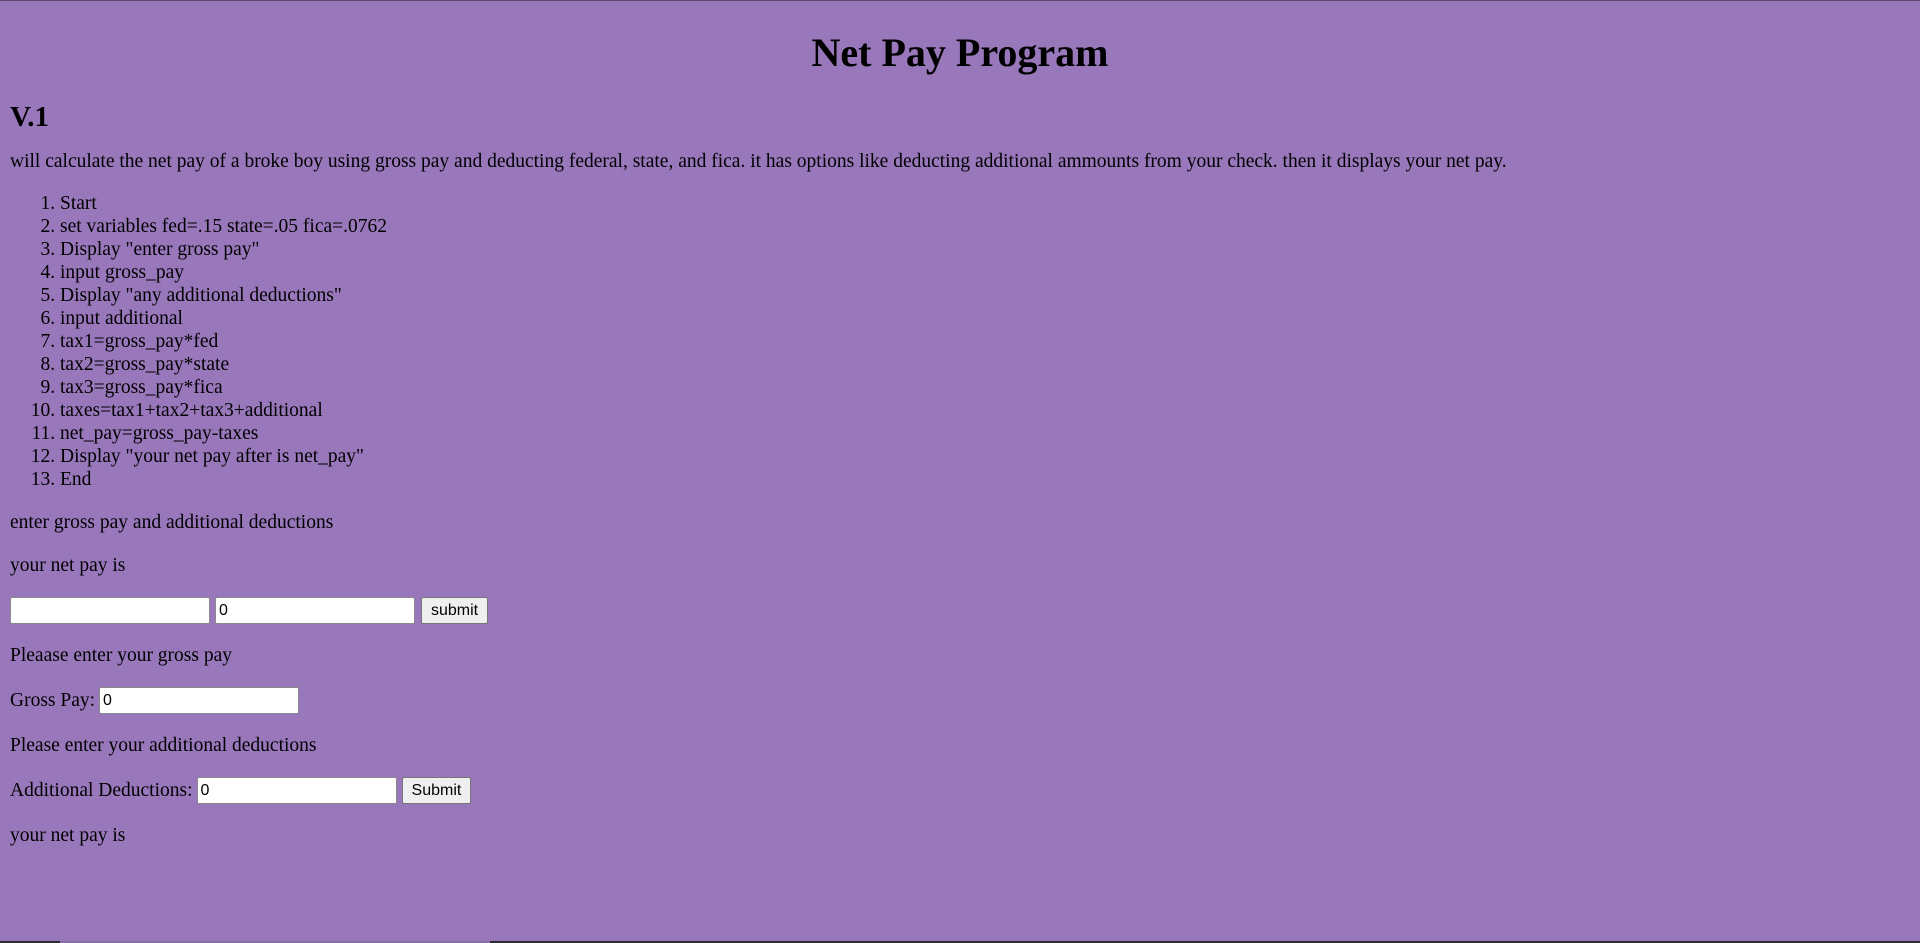 This screenshot has height=943, width=1920. I want to click on additional-deductions-row: Additional Deductions: Submit, so click(960, 790).